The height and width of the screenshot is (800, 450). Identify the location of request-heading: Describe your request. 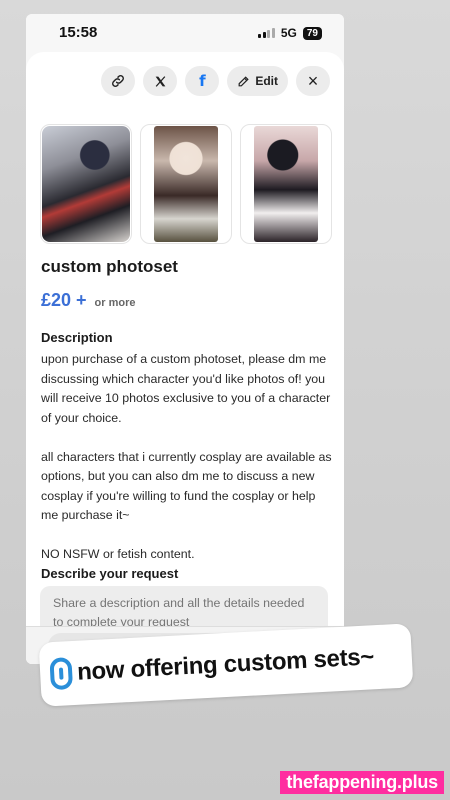
(110, 573).